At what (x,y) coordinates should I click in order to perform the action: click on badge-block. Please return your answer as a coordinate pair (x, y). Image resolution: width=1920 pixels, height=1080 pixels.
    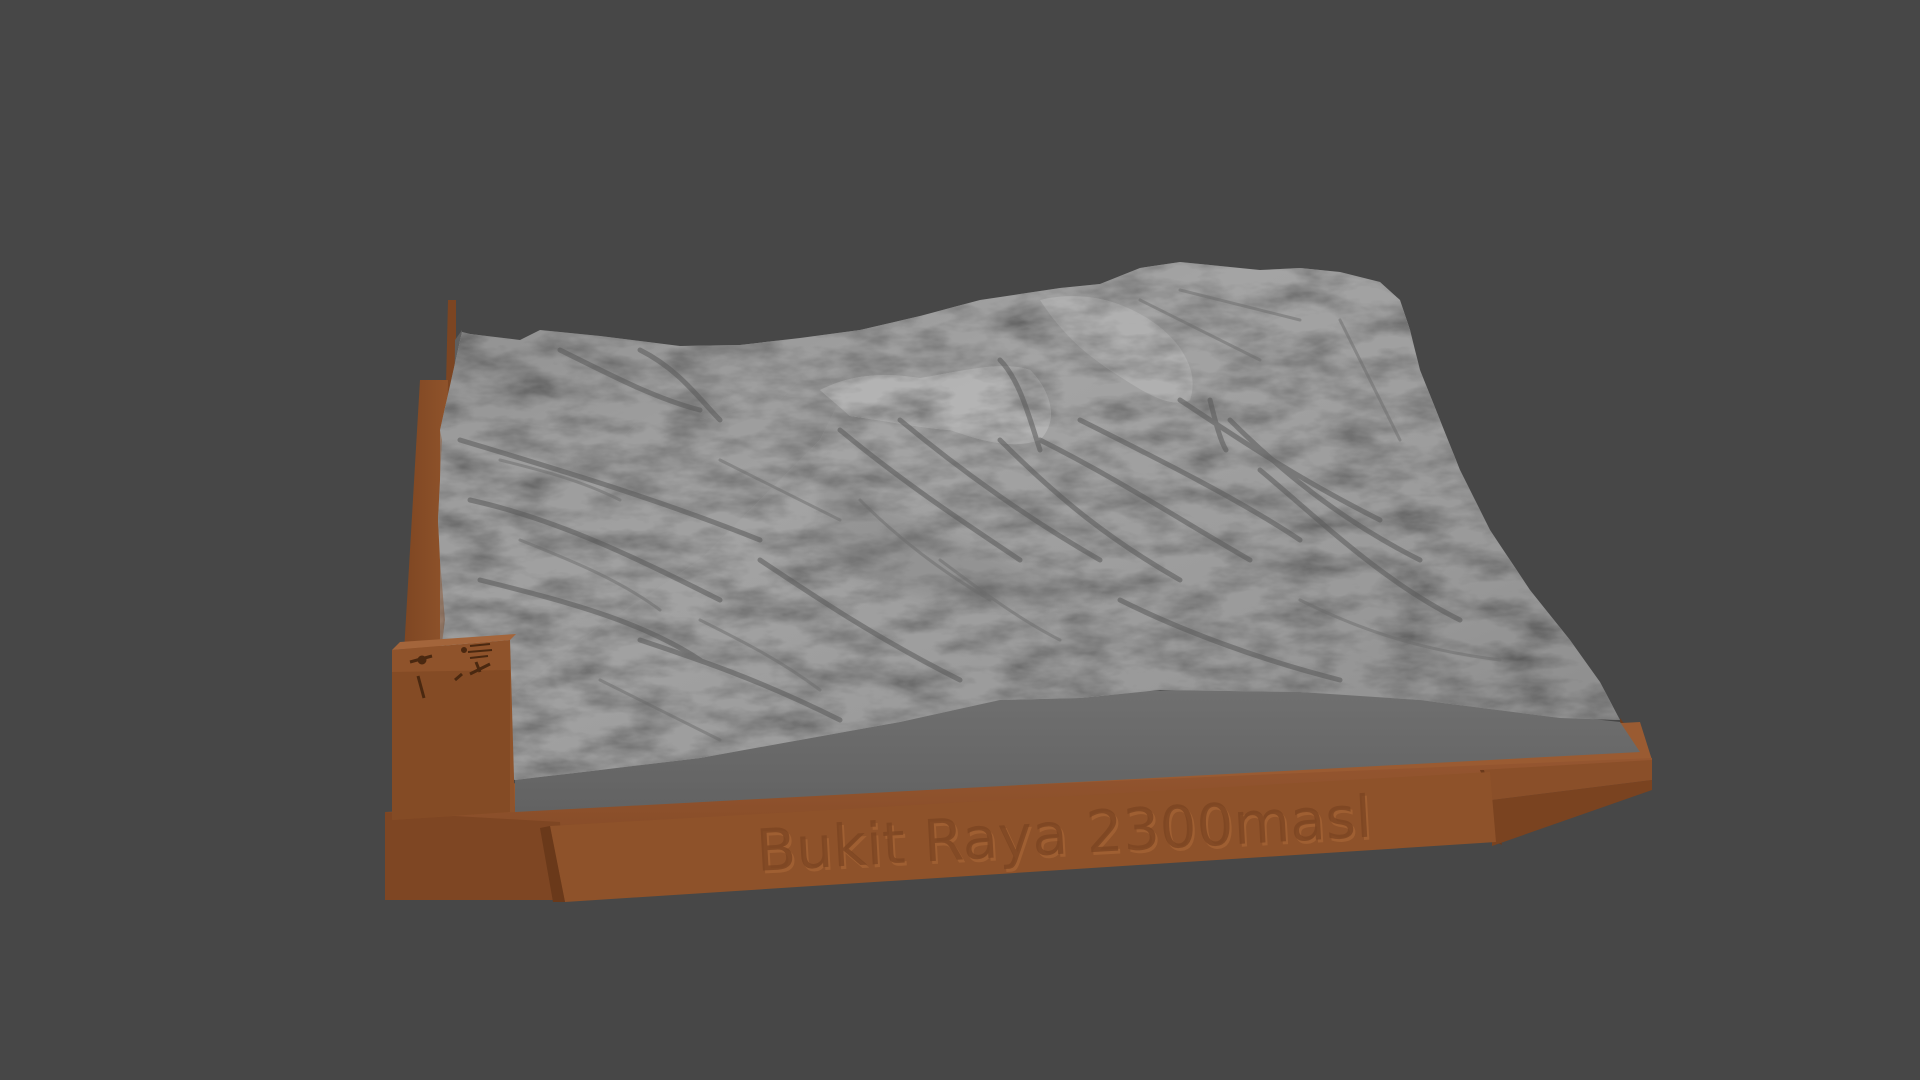
    Looking at the image, I should click on (454, 727).